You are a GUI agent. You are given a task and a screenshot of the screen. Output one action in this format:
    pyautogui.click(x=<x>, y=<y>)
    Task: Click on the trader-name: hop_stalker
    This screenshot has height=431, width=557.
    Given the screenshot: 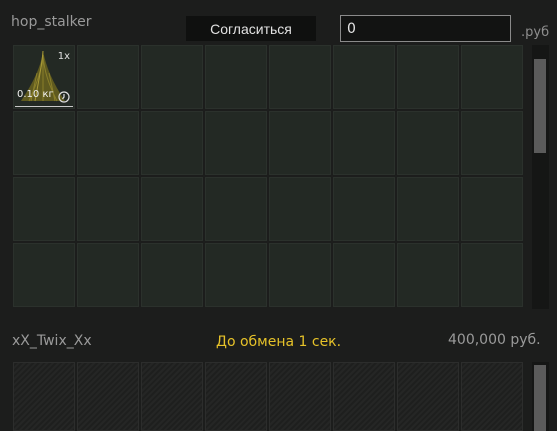 What is the action you would take?
    pyautogui.click(x=51, y=22)
    